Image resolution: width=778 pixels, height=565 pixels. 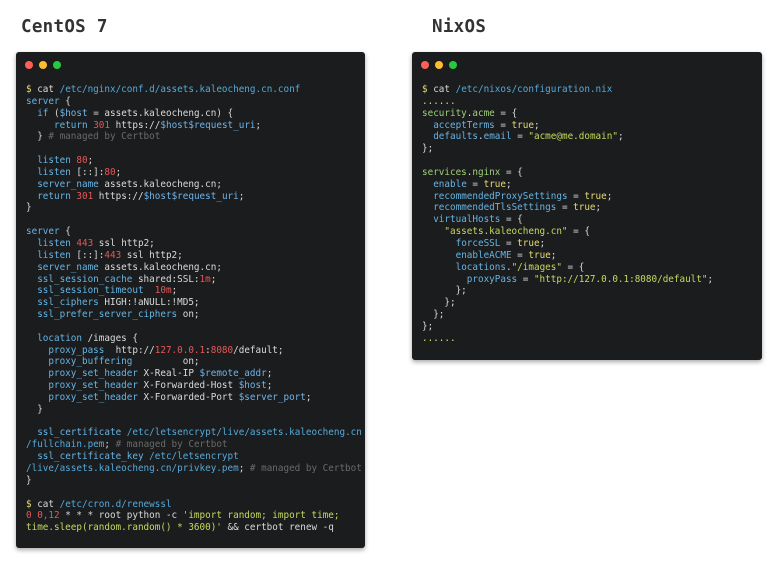 I want to click on code-line: ssl_session_timeout 10m;, so click(x=193, y=291).